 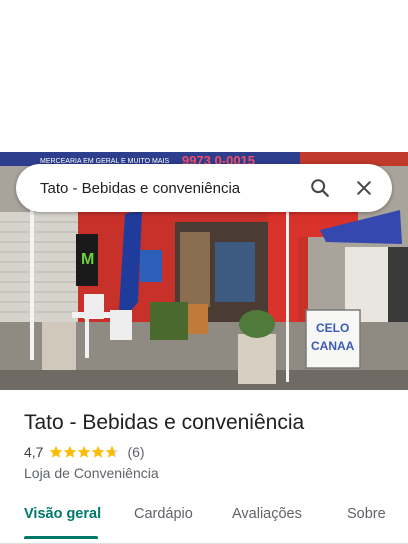 I want to click on star-rating-icon, so click(x=84, y=451).